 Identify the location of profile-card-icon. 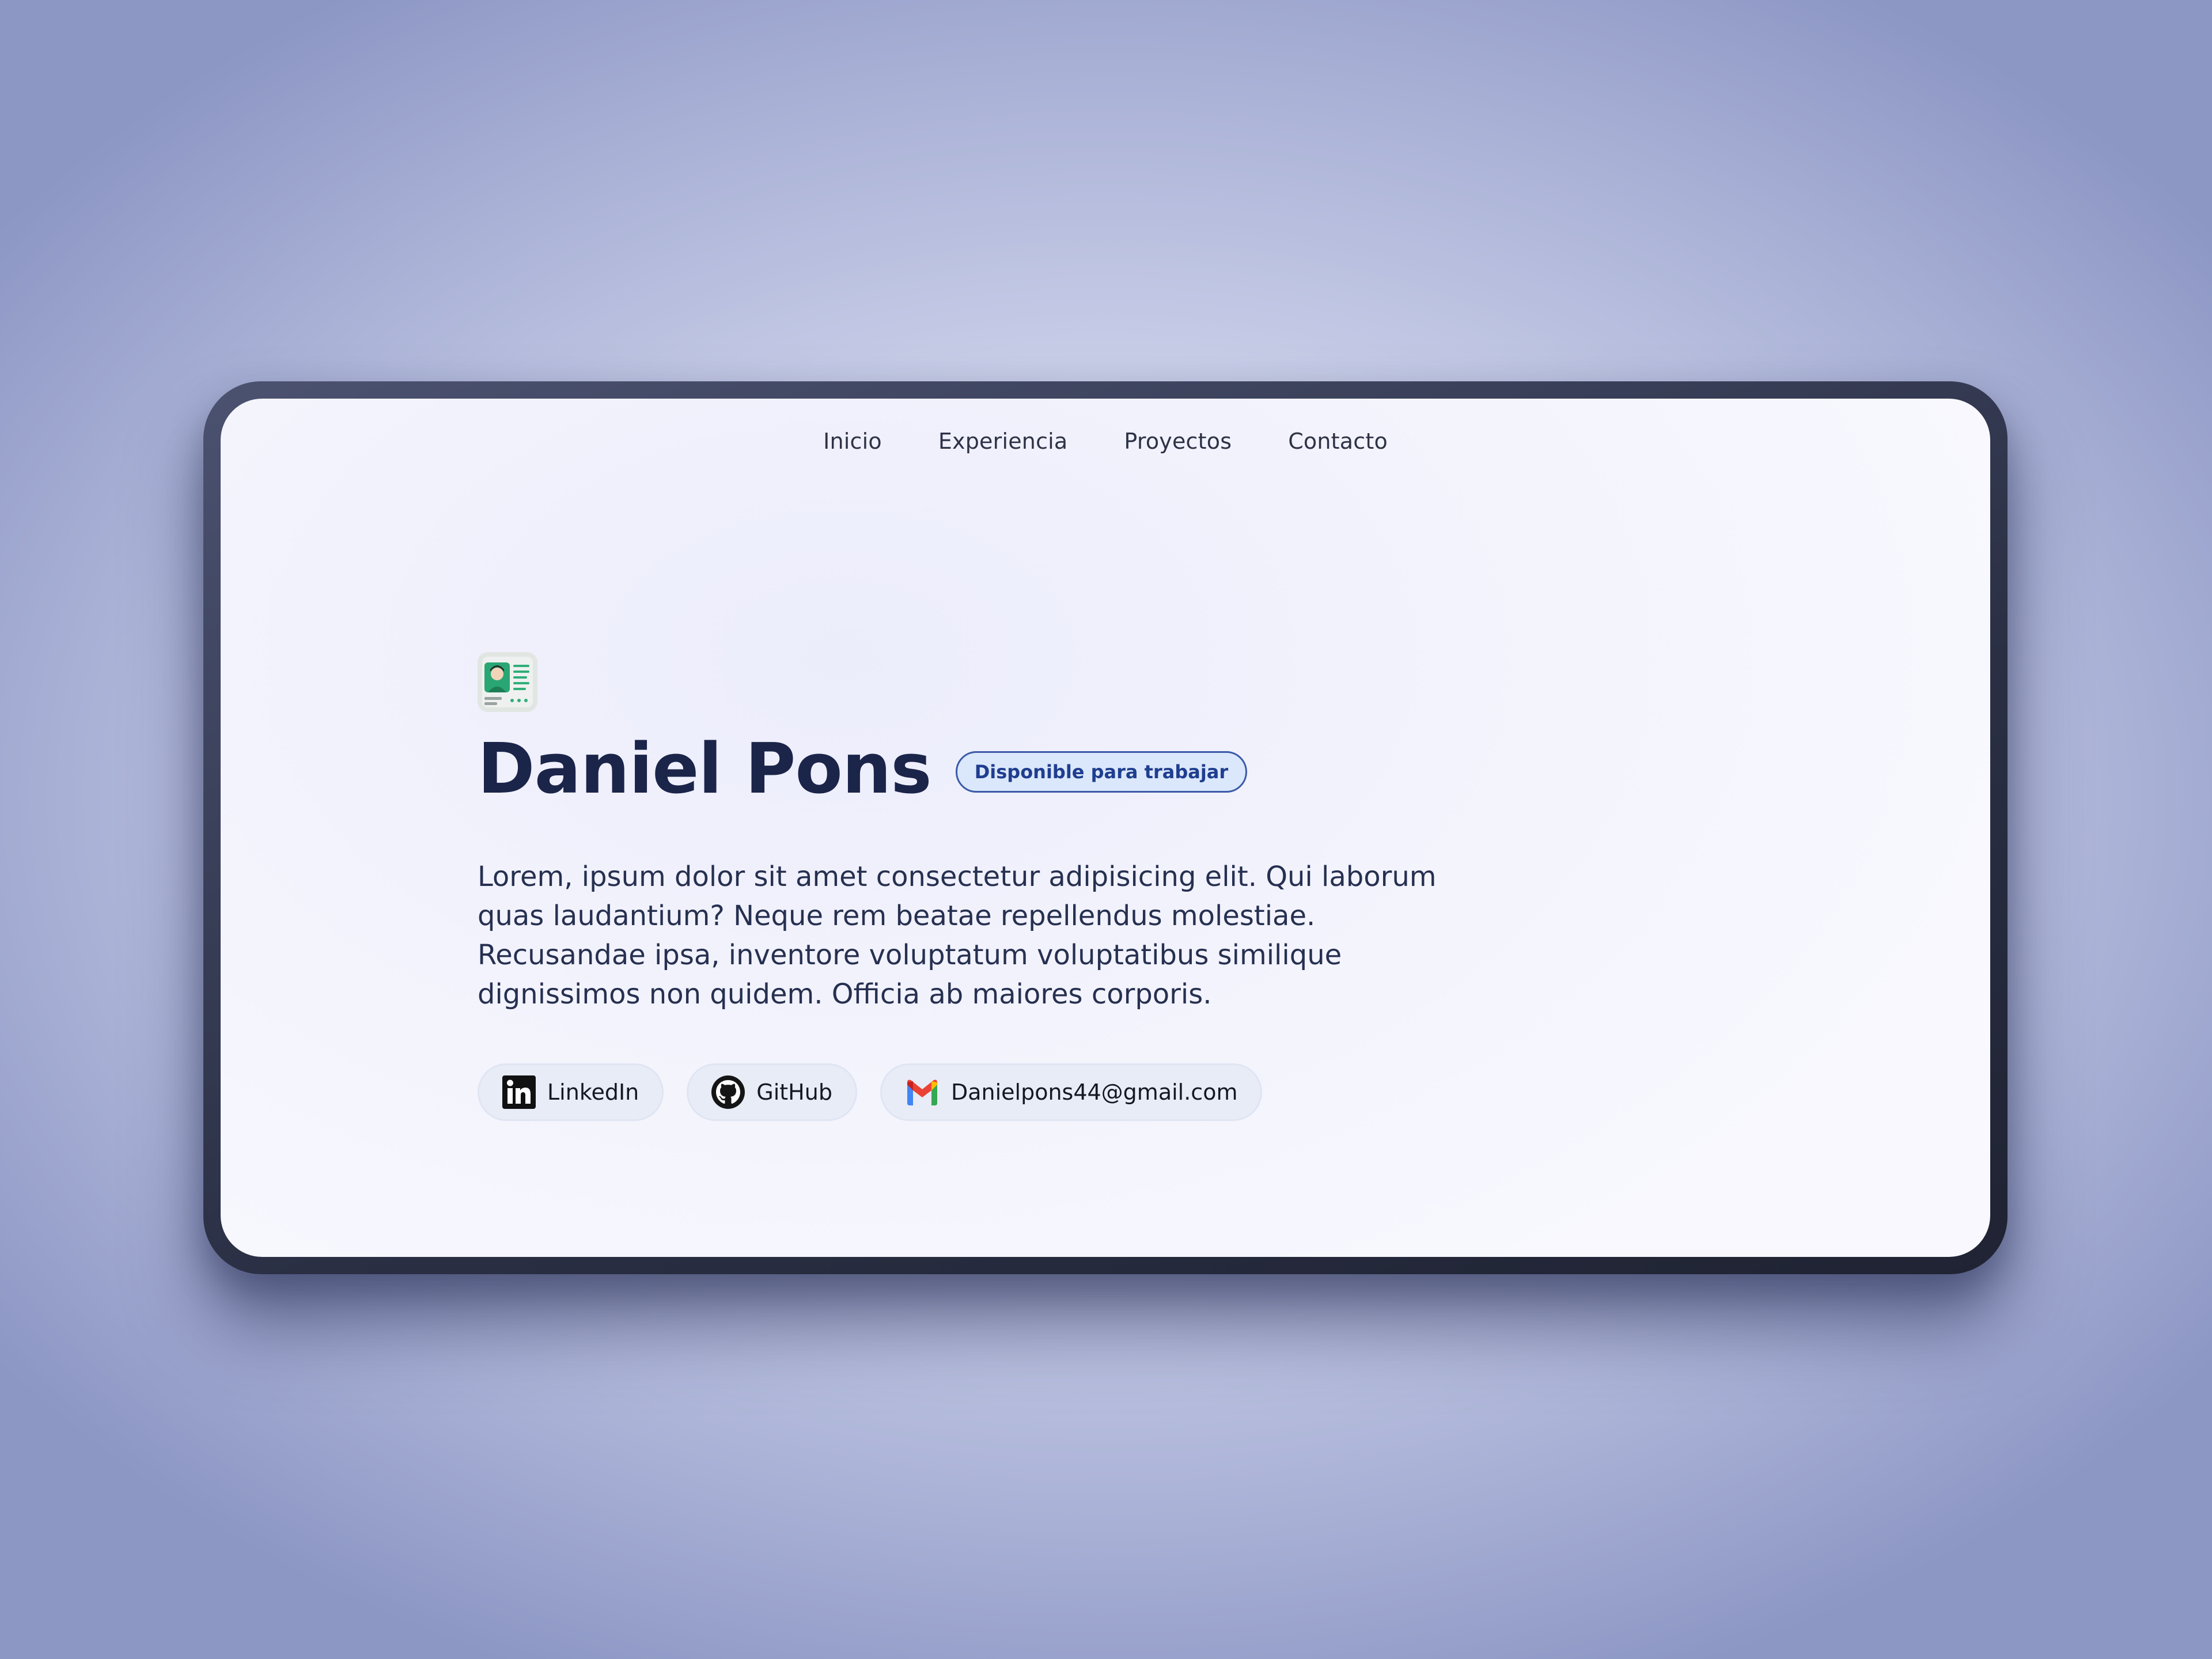
(507, 682).